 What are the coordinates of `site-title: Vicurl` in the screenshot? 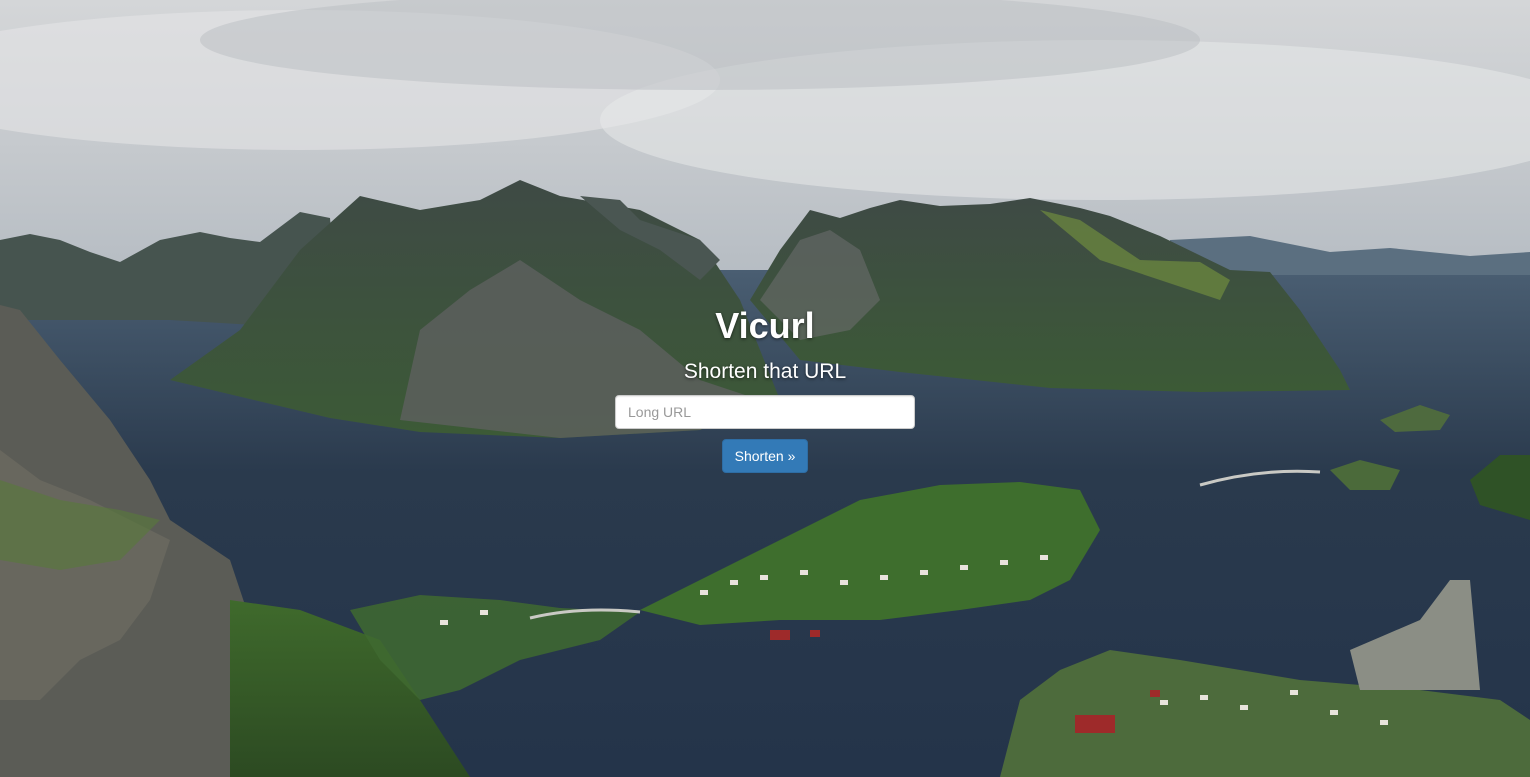 It's located at (765, 325).